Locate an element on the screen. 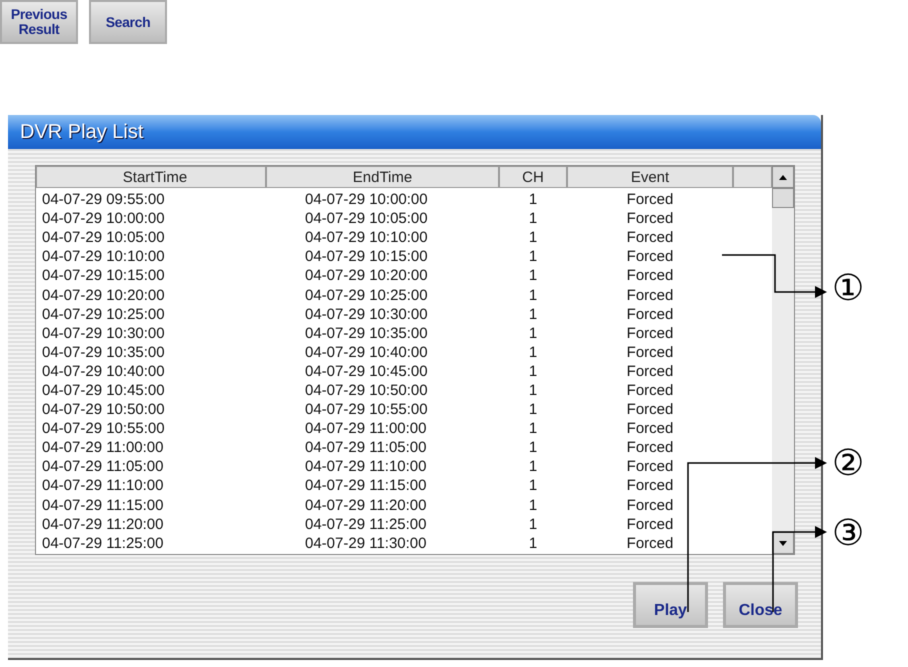 The width and height of the screenshot is (908, 667). column-header: Event is located at coordinates (650, 177).